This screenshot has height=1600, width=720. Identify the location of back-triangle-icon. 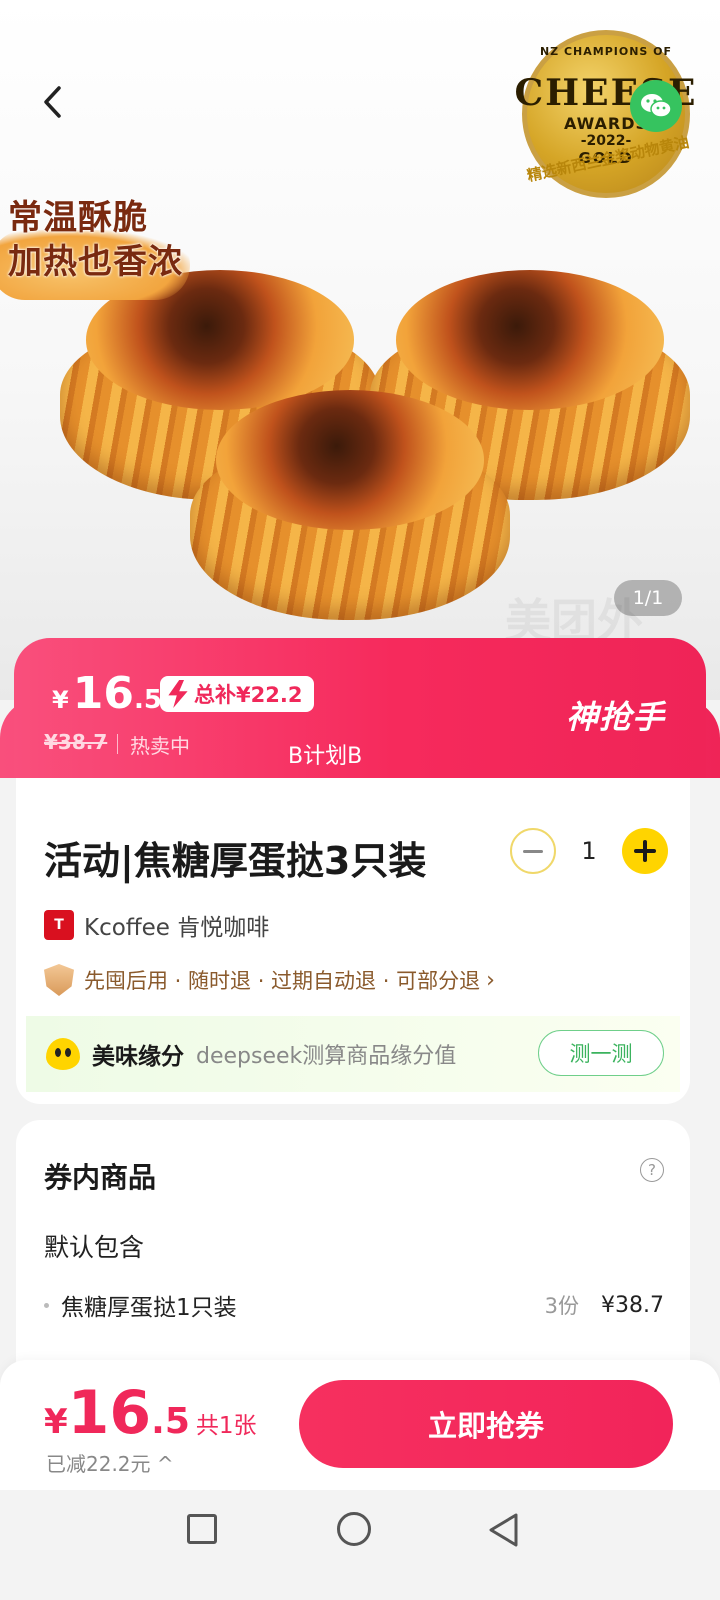
(503, 1530).